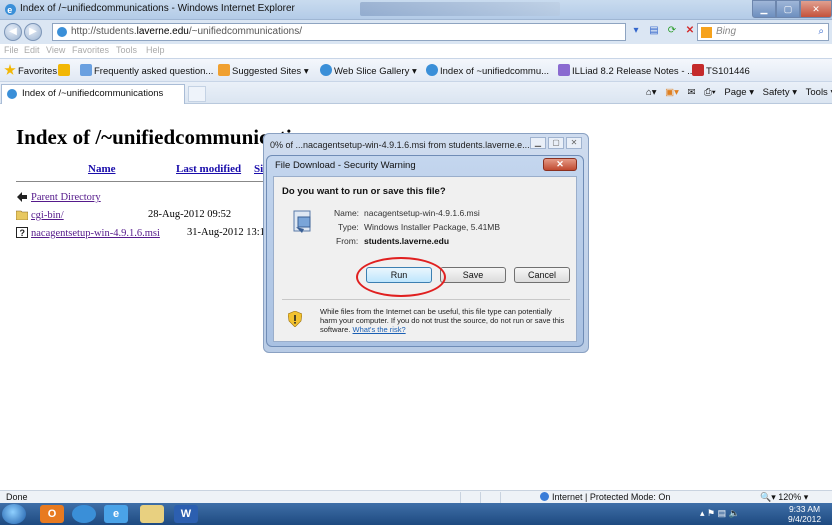 The height and width of the screenshot is (525, 832). I want to click on close-button: ✕, so click(574, 143).